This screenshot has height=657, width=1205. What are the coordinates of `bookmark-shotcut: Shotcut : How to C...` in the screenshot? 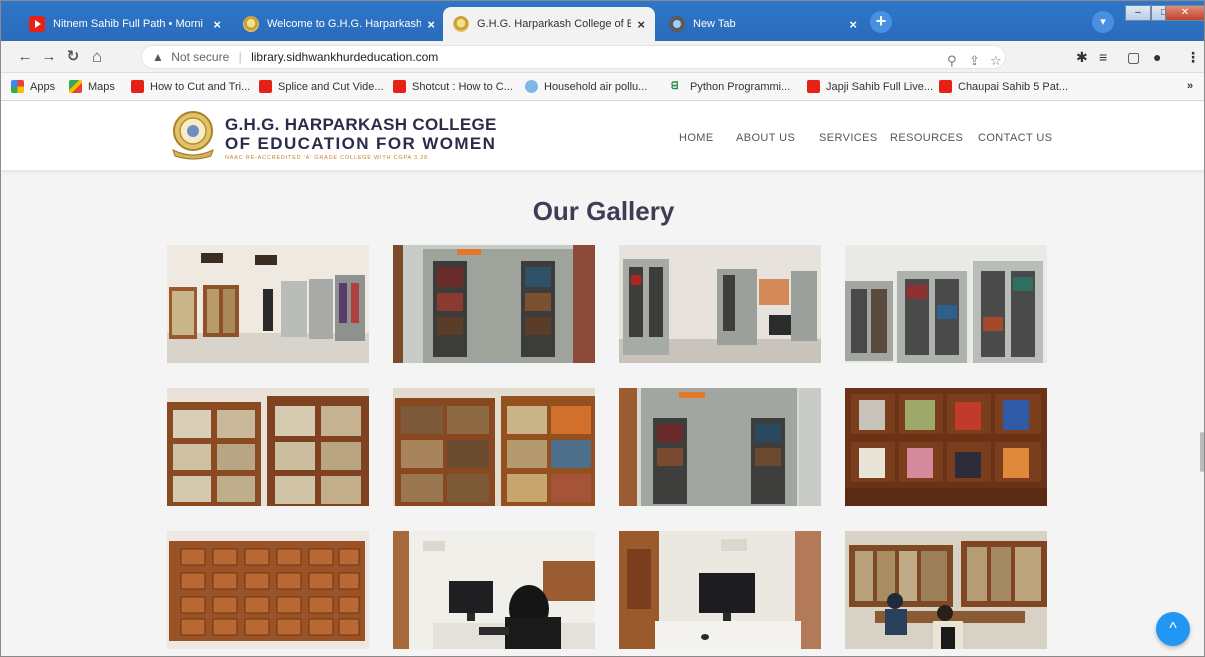 It's located at (453, 86).